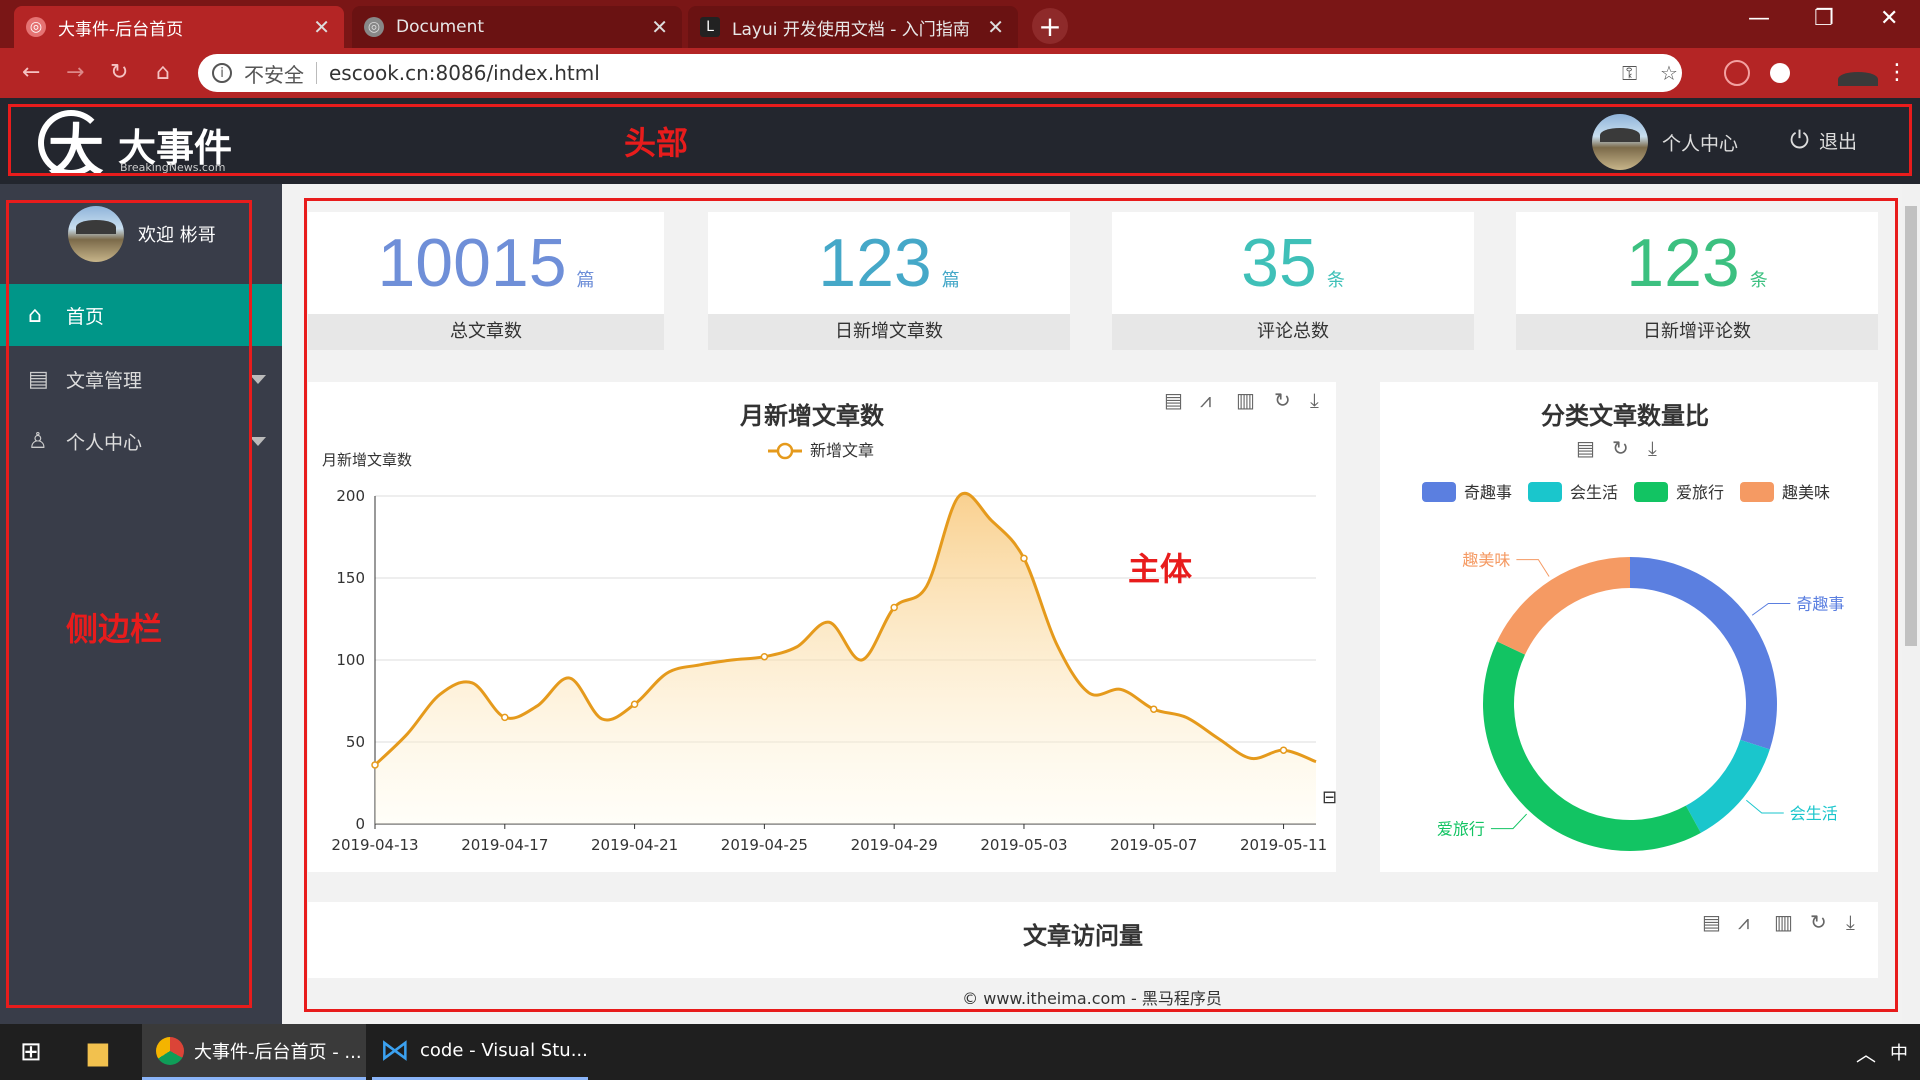 The width and height of the screenshot is (1920, 1080). I want to click on power-icon: ⏻, so click(1799, 140).